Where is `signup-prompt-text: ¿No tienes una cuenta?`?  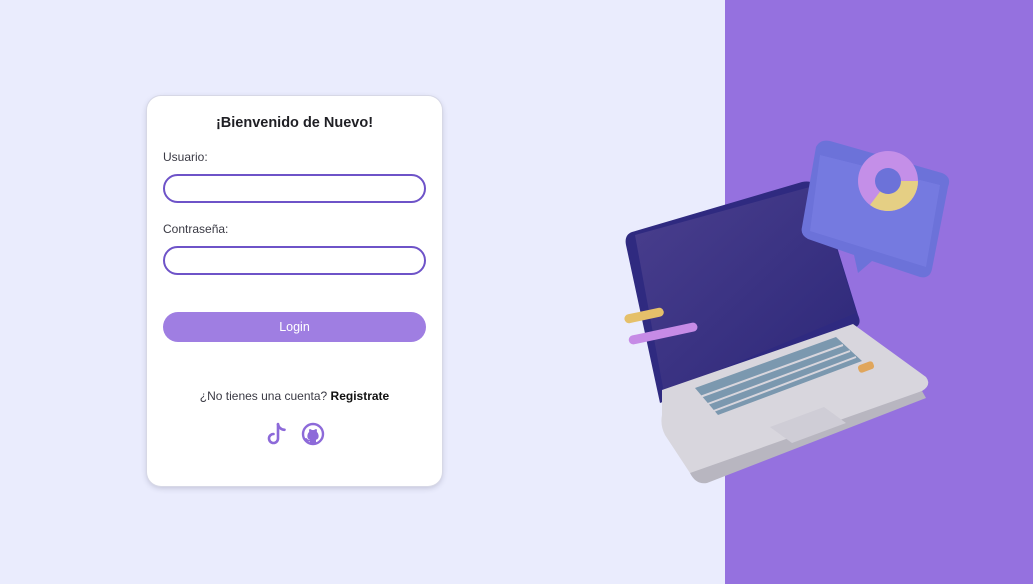 signup-prompt-text: ¿No tienes una cuenta? is located at coordinates (263, 396).